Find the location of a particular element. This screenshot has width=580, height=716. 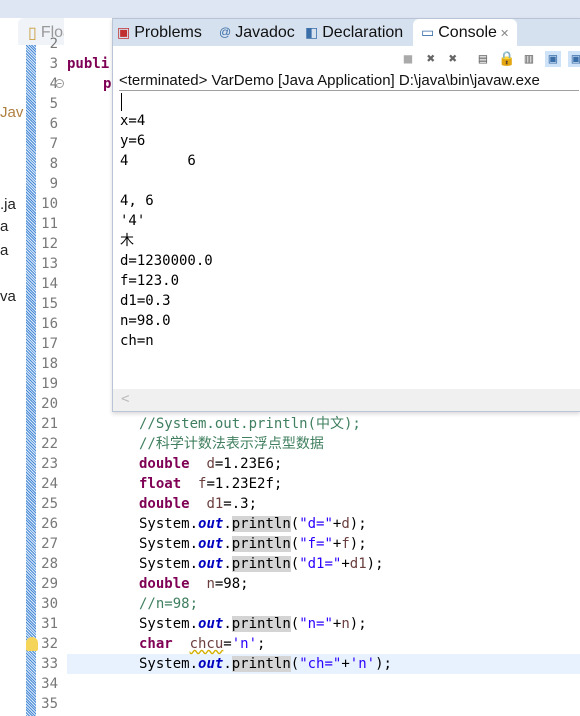

code-line: double d=1.23E6; is located at coordinates (210, 464).